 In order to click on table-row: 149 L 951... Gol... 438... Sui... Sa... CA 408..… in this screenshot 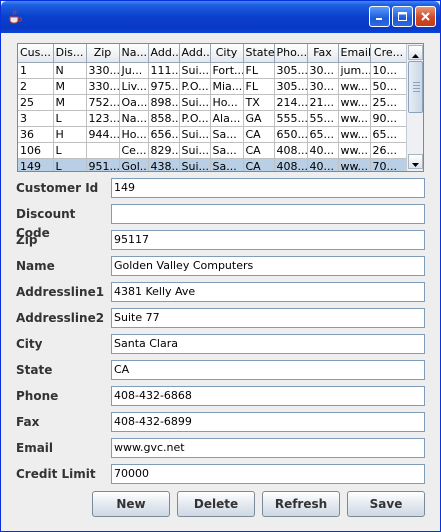, I will do `click(212, 164)`.